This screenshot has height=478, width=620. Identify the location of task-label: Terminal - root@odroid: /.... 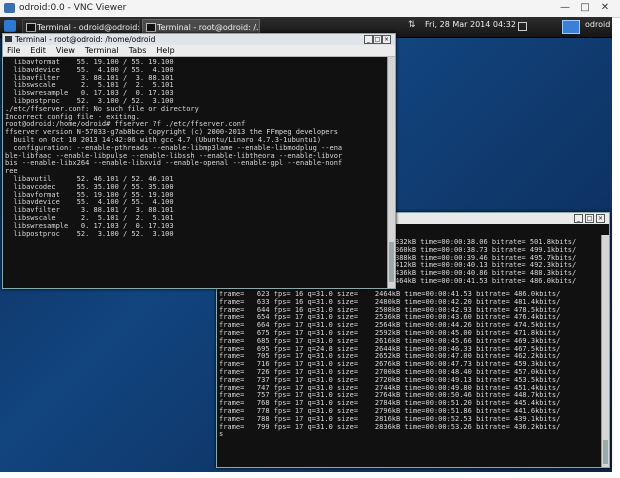
(208, 27).